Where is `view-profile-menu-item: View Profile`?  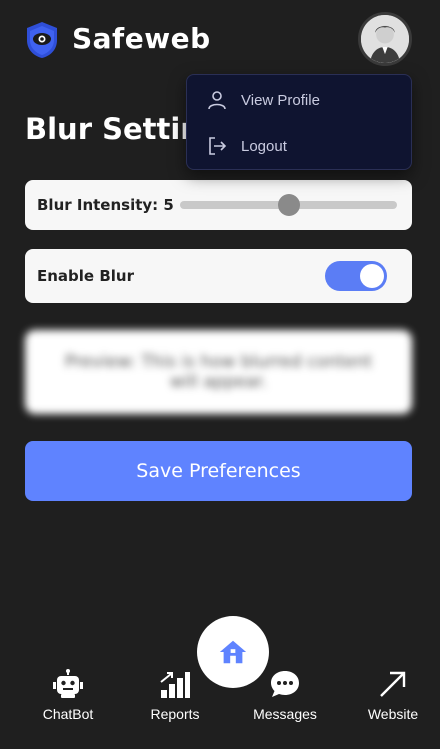
view-profile-menu-item: View Profile is located at coordinates (299, 100).